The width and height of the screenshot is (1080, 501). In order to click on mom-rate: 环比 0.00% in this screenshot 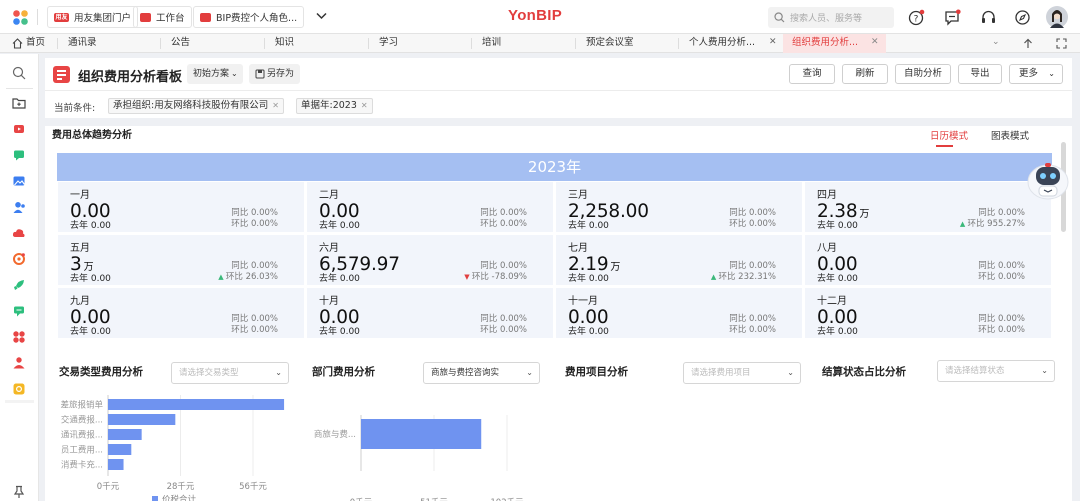, I will do `click(254, 330)`.